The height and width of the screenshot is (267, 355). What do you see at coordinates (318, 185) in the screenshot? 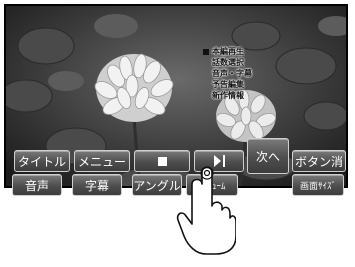
I see `screen-size-button: 画面ｻｲｽﾞ` at bounding box center [318, 185].